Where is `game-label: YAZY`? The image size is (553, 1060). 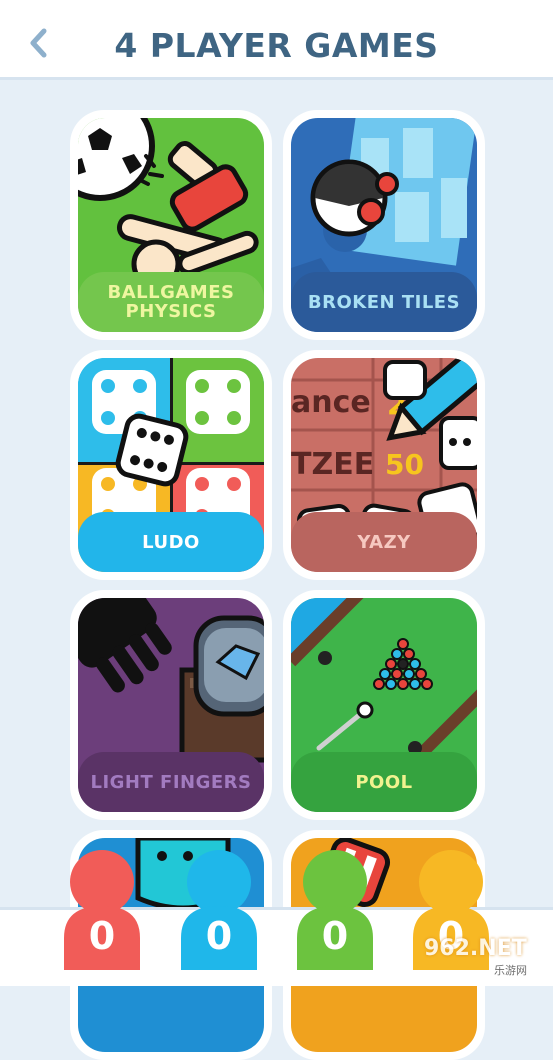
game-label: YAZY is located at coordinates (384, 542).